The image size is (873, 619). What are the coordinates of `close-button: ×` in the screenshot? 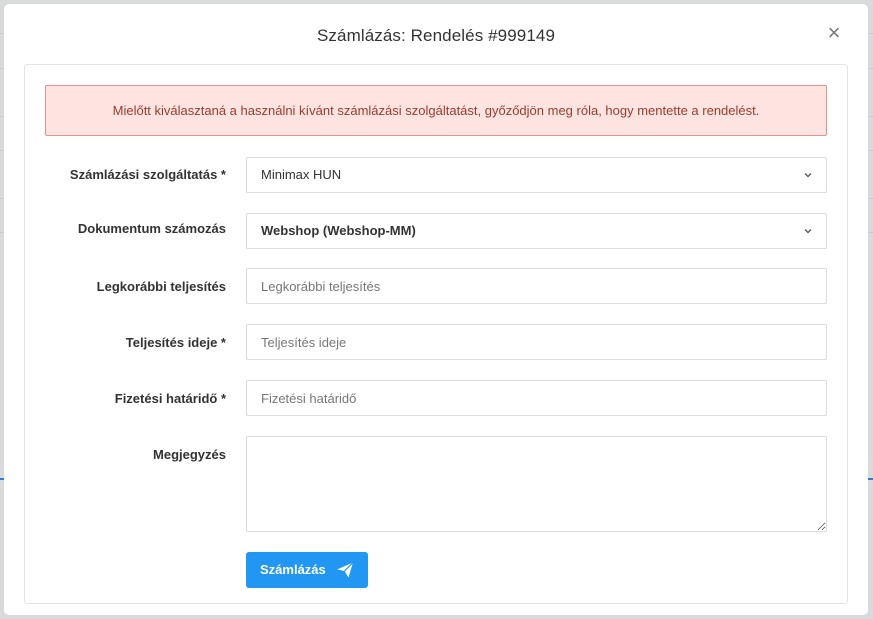 It's located at (834, 34).